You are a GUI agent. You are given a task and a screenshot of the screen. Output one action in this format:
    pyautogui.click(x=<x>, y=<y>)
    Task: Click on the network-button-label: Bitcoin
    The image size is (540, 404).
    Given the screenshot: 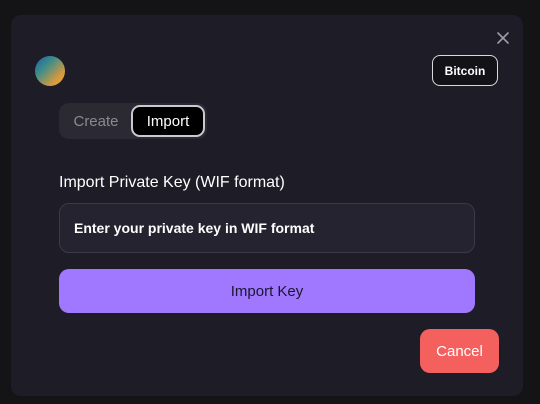 What is the action you would take?
    pyautogui.click(x=465, y=70)
    